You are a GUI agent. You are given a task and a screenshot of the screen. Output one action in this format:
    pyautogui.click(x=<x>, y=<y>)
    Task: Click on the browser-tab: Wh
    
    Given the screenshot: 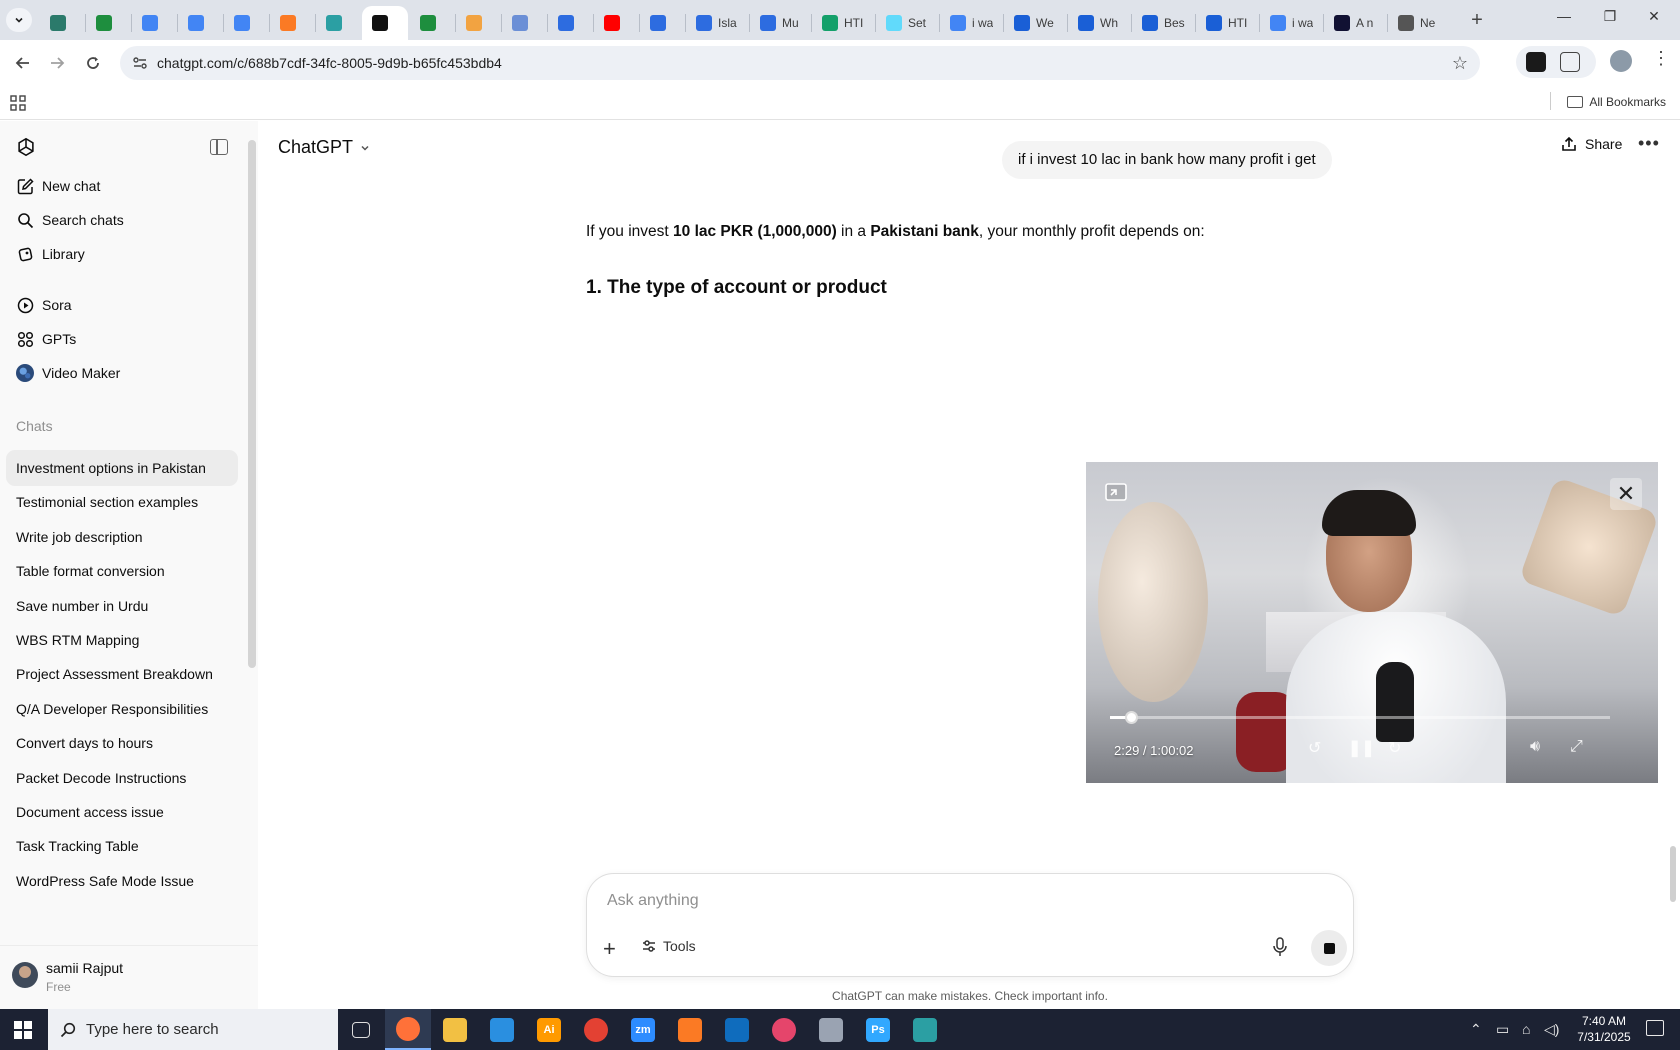 What is the action you would take?
    pyautogui.click(x=1099, y=23)
    